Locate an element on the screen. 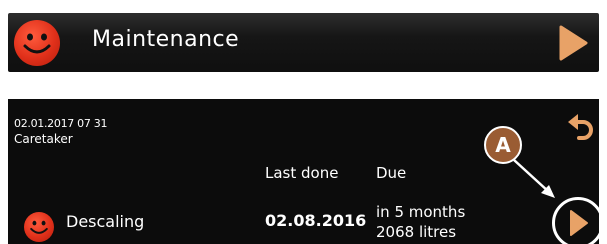 The height and width of the screenshot is (244, 607). undo-arrow-icon is located at coordinates (581, 127).